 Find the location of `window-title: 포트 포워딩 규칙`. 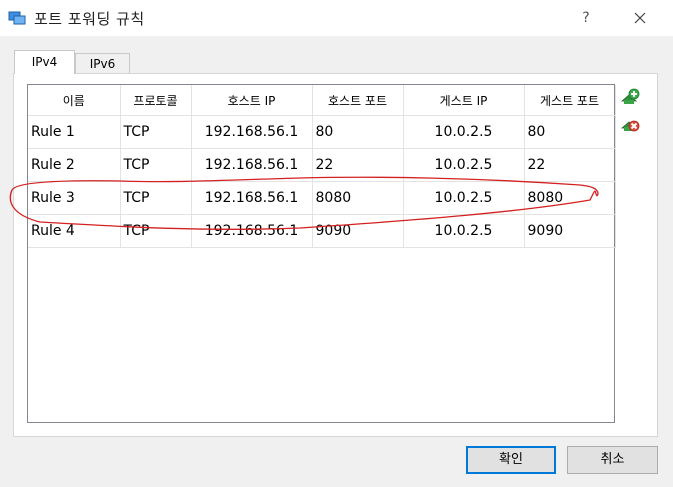

window-title: 포트 포워딩 규칙 is located at coordinates (89, 19).